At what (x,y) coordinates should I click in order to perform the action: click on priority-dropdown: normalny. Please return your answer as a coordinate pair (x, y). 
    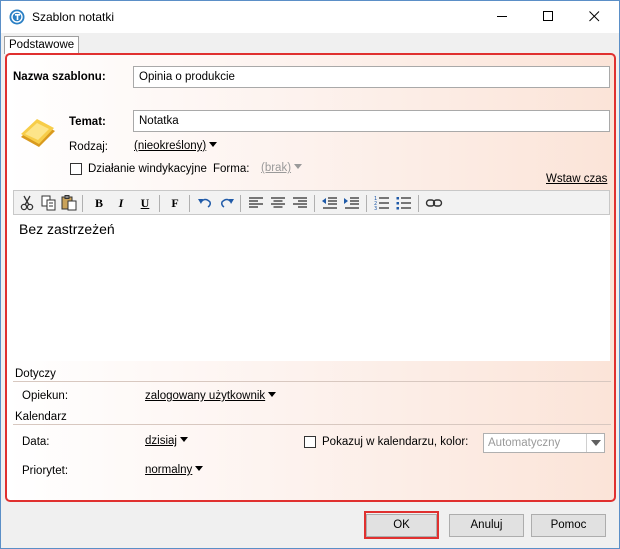
    Looking at the image, I should click on (174, 470).